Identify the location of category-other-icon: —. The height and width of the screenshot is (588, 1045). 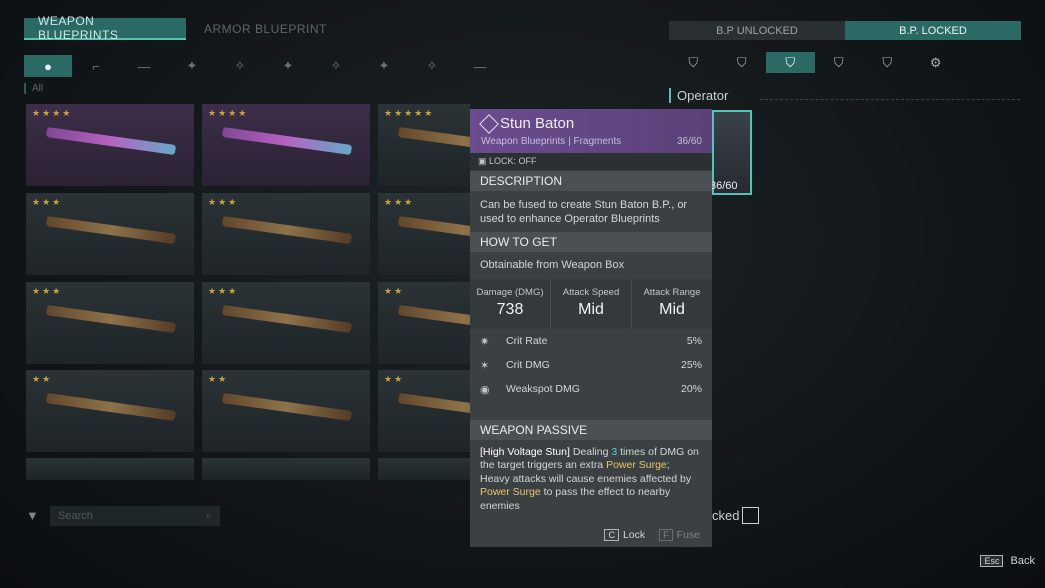
(480, 66).